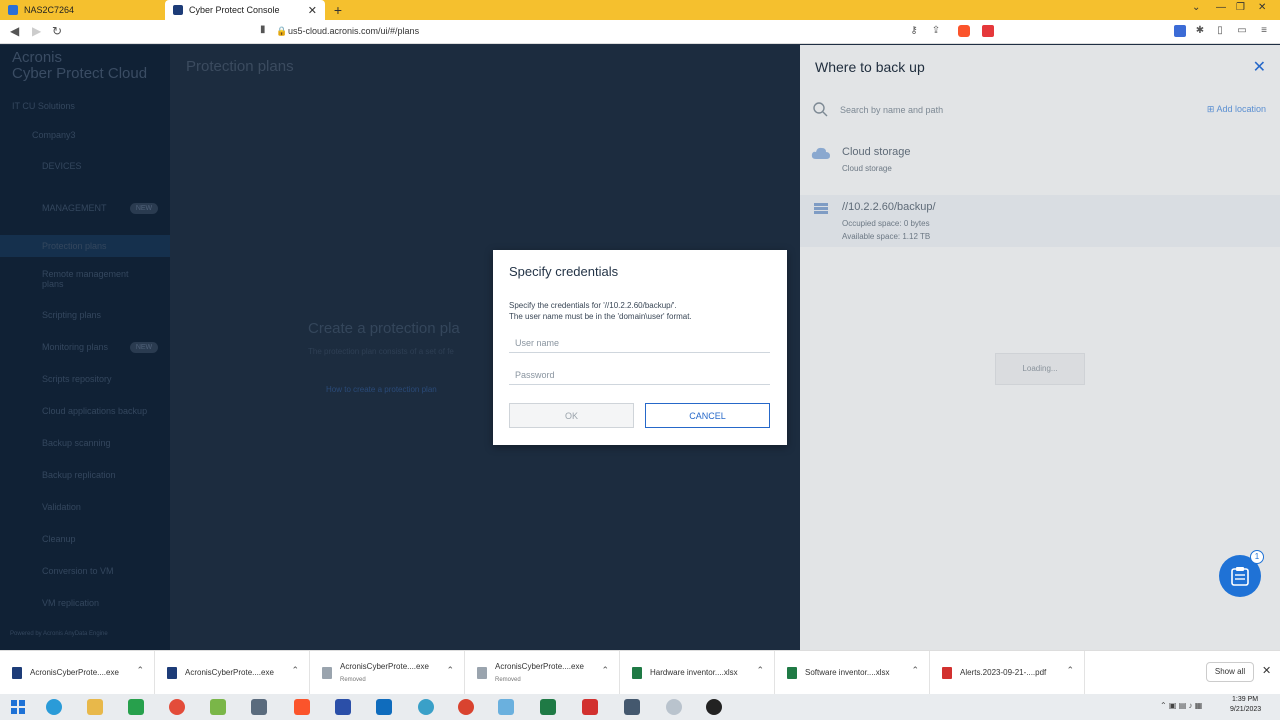 Image resolution: width=1280 pixels, height=720 pixels. What do you see at coordinates (1259, 67) in the screenshot?
I see `close-icon: ✕` at bounding box center [1259, 67].